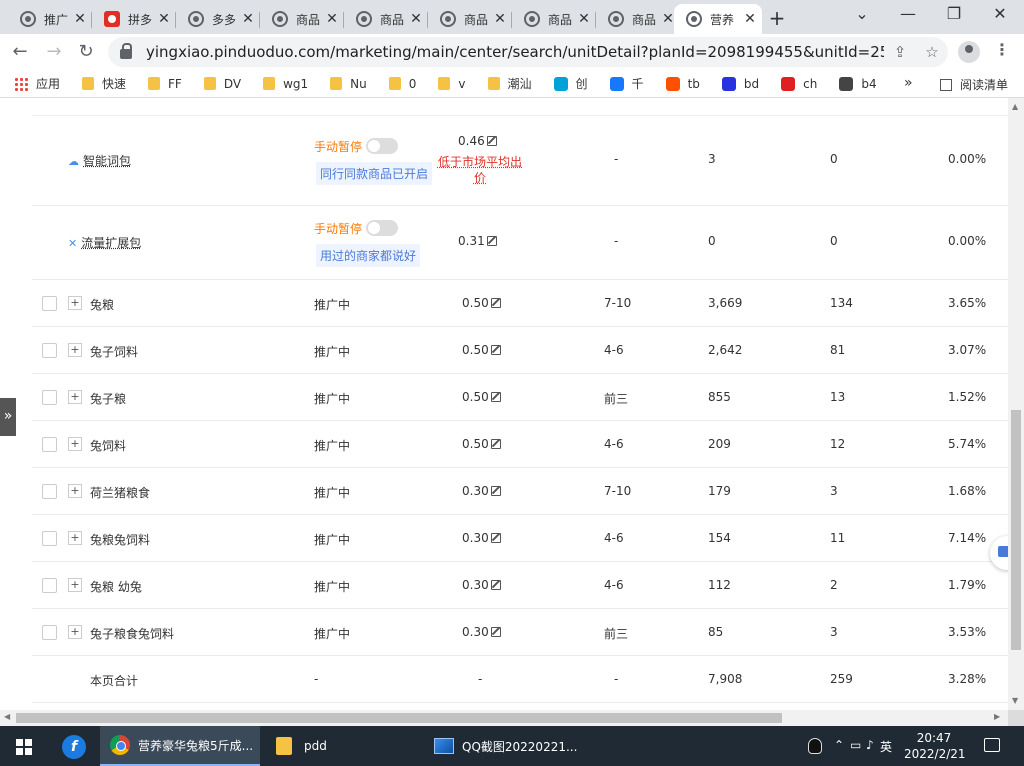 Image resolution: width=1024 pixels, height=766 pixels. What do you see at coordinates (862, 13) in the screenshot?
I see `tab-search-icon: ⌄` at bounding box center [862, 13].